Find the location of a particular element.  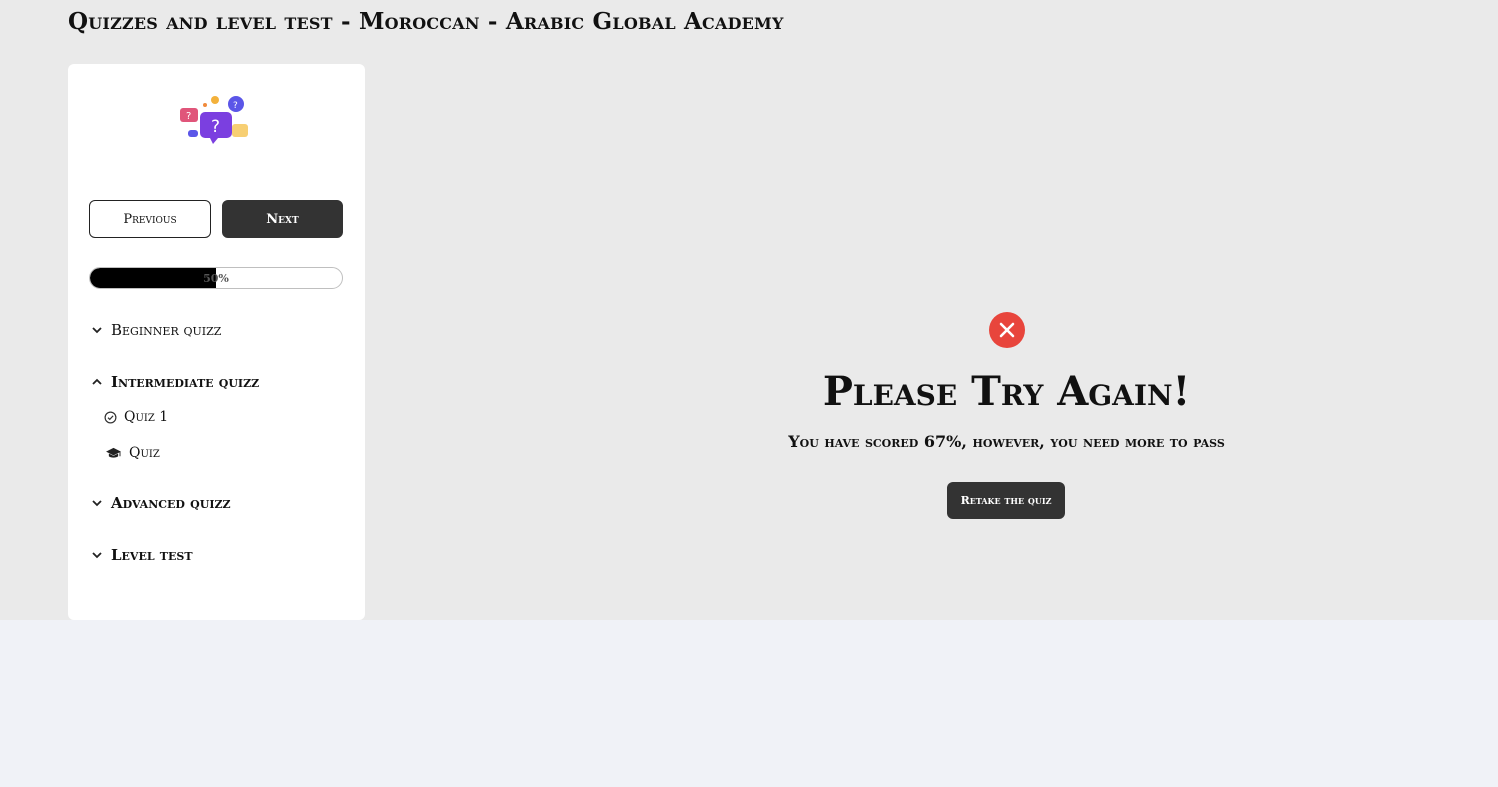

graduation-cap-icon is located at coordinates (113, 452).